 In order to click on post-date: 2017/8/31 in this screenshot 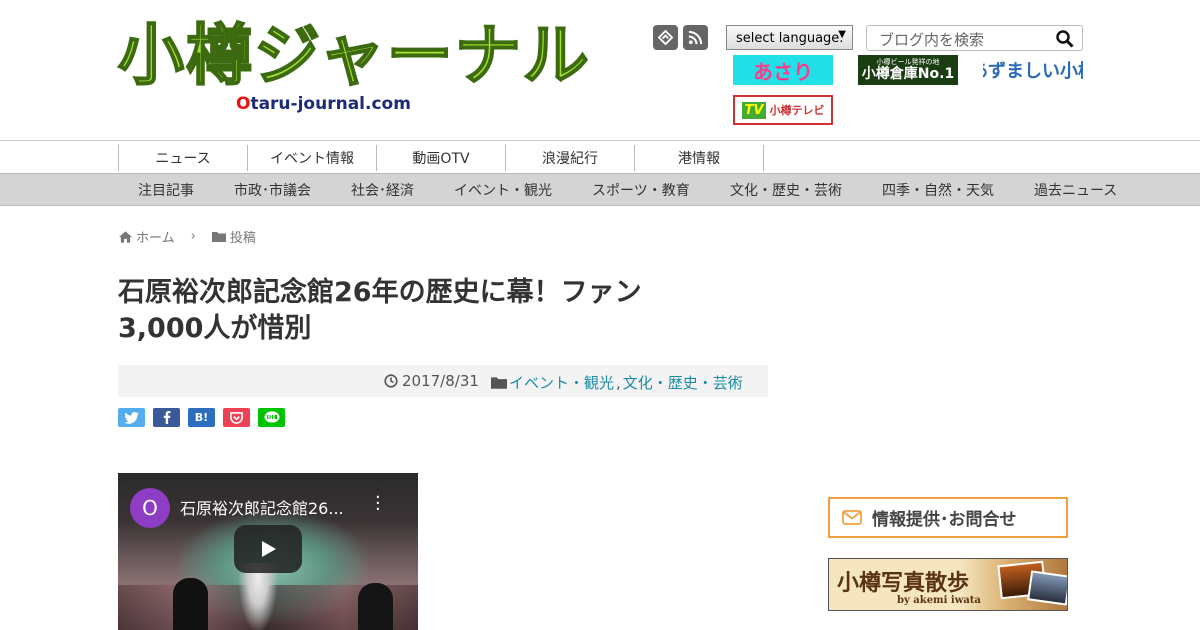, I will do `click(431, 381)`.